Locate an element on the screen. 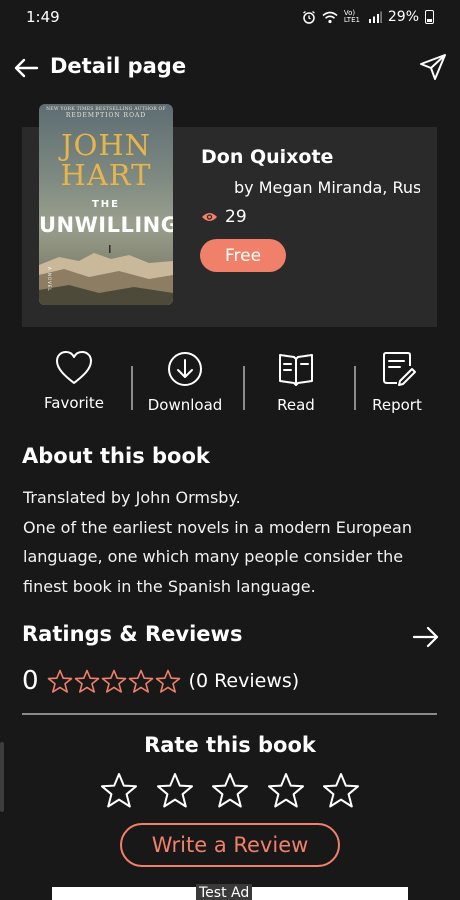  network-label: Vo) LTE1 is located at coordinates (351, 16).